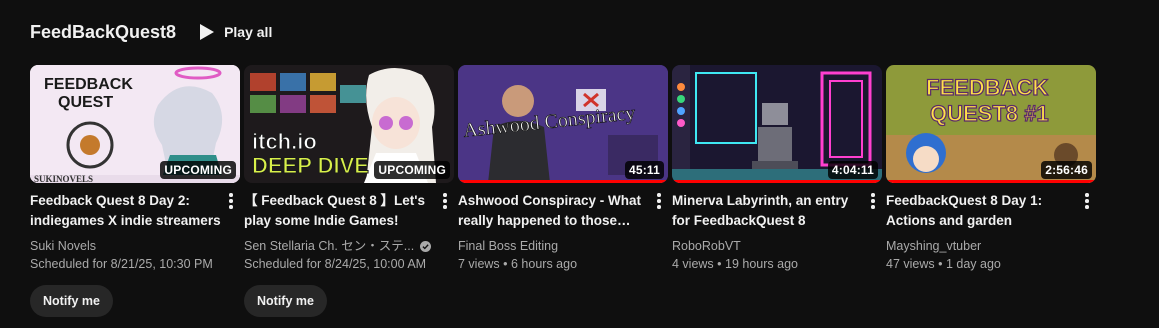  What do you see at coordinates (126, 246) in the screenshot?
I see `channel-name: Suki Novels` at bounding box center [126, 246].